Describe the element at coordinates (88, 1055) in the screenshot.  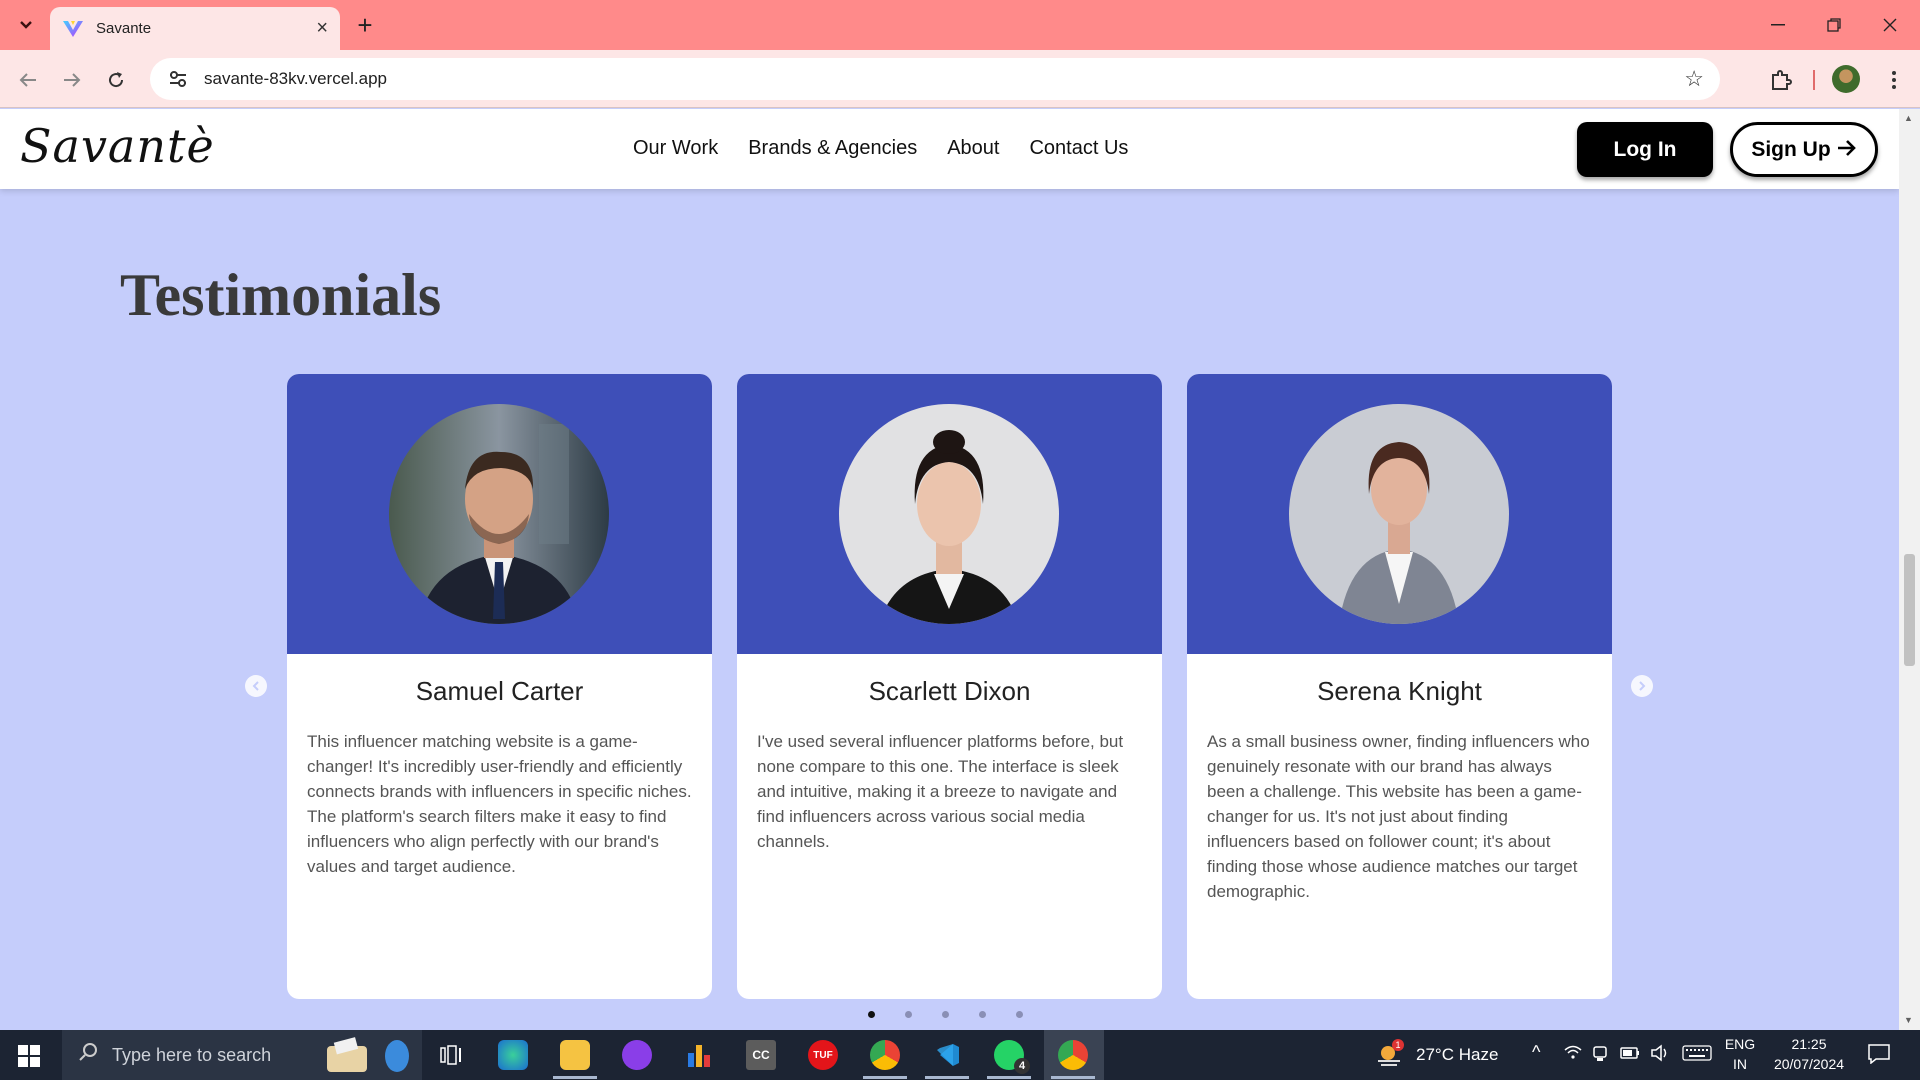
I see `search-icon` at that location.